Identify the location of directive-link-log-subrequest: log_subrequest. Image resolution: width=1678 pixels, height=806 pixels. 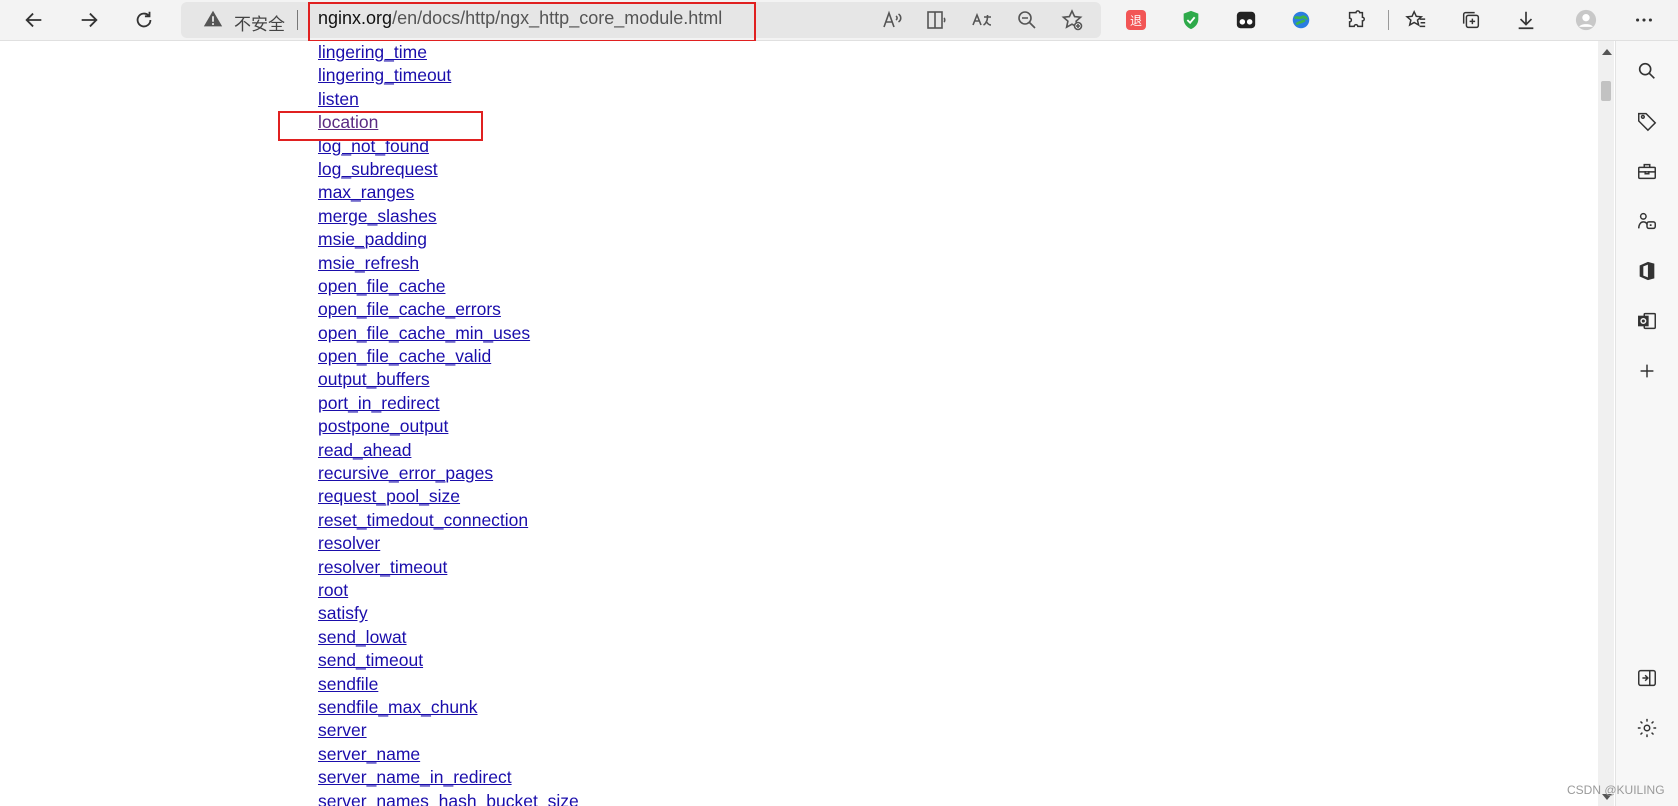
(378, 169).